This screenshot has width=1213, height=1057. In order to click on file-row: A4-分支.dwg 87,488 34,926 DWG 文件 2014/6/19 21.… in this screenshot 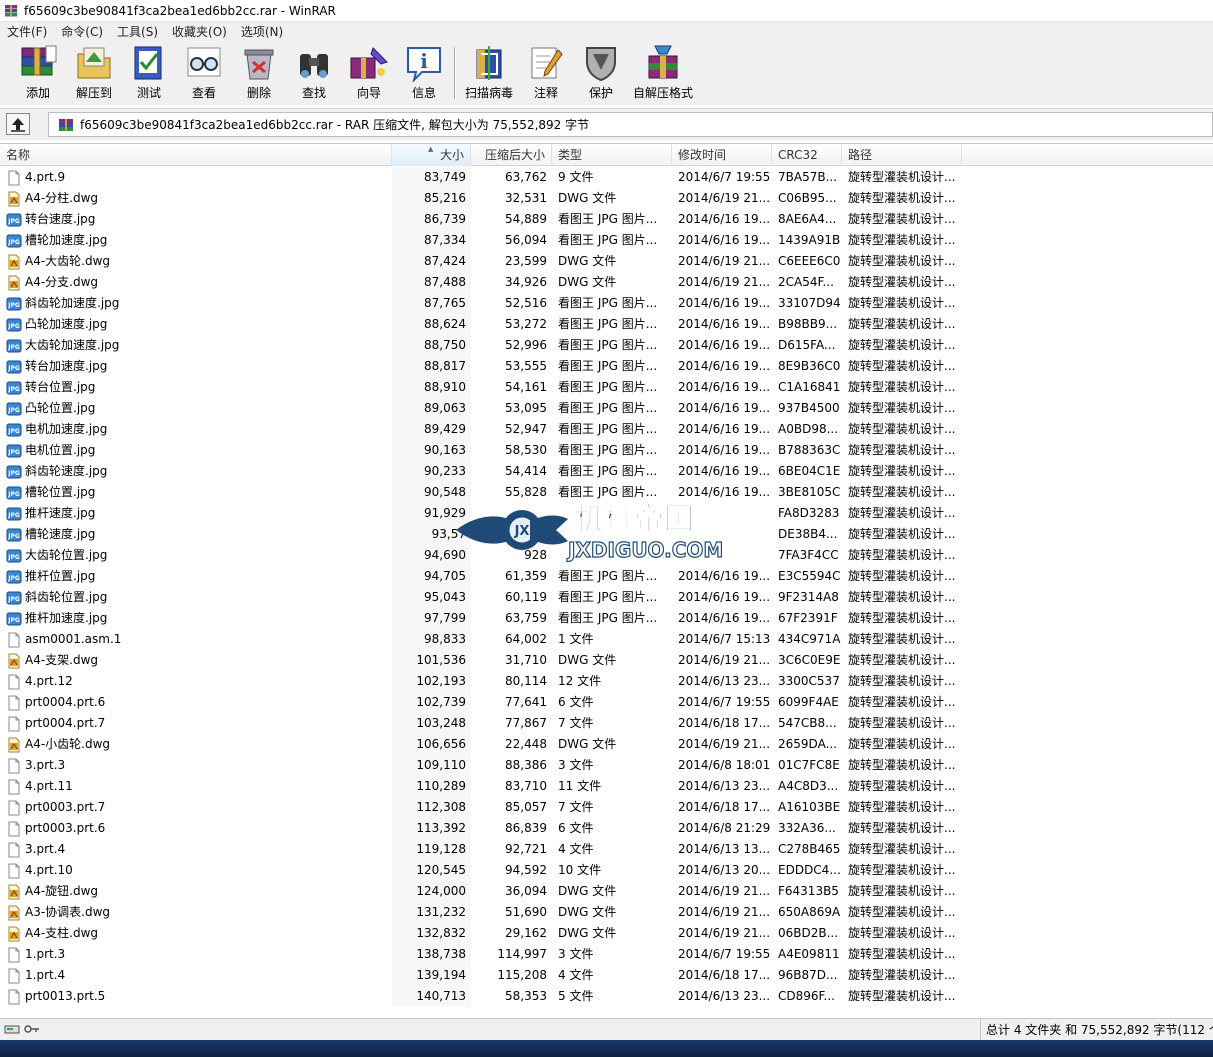, I will do `click(606, 282)`.